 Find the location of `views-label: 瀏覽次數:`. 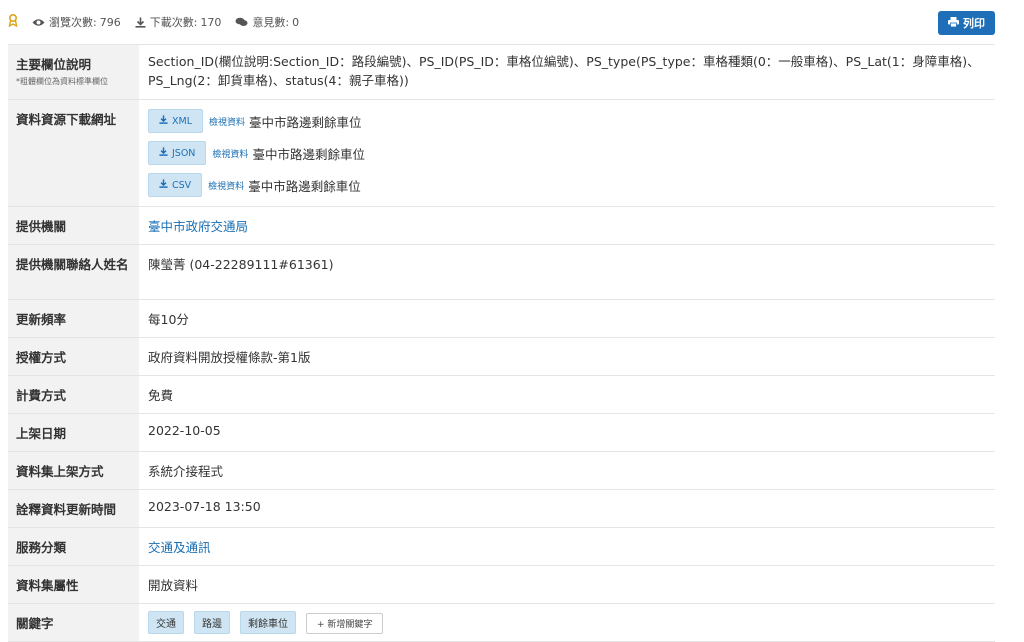

views-label: 瀏覽次數: is located at coordinates (73, 22).